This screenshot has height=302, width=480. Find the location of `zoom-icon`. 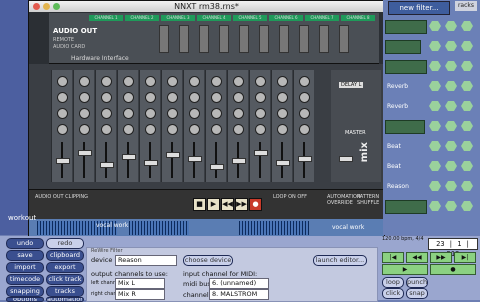

zoom-icon is located at coordinates (56, 6).